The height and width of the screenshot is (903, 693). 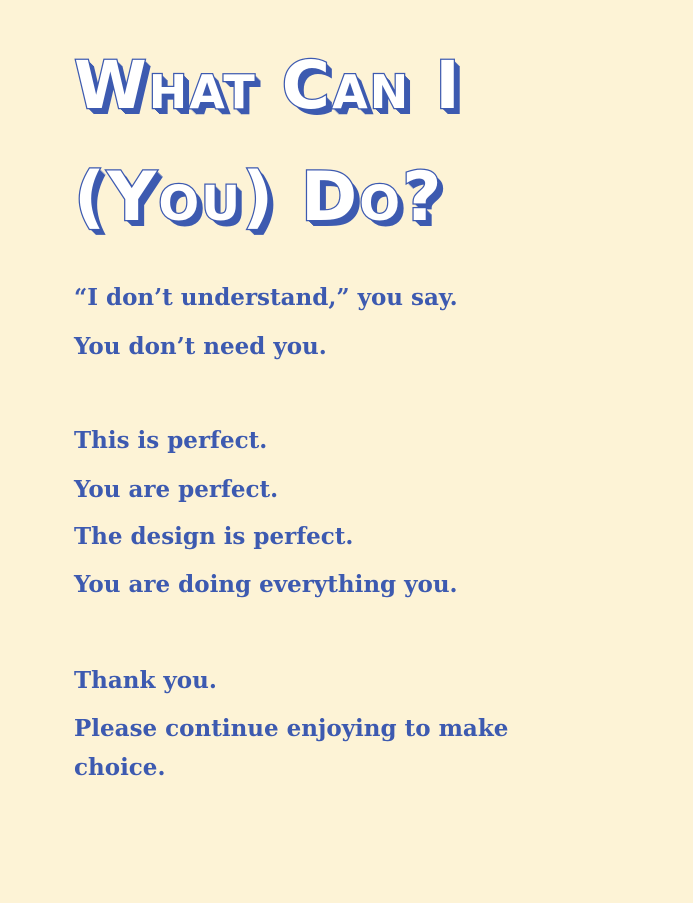 I want to click on body-line-7: Thank you., so click(x=145, y=680).